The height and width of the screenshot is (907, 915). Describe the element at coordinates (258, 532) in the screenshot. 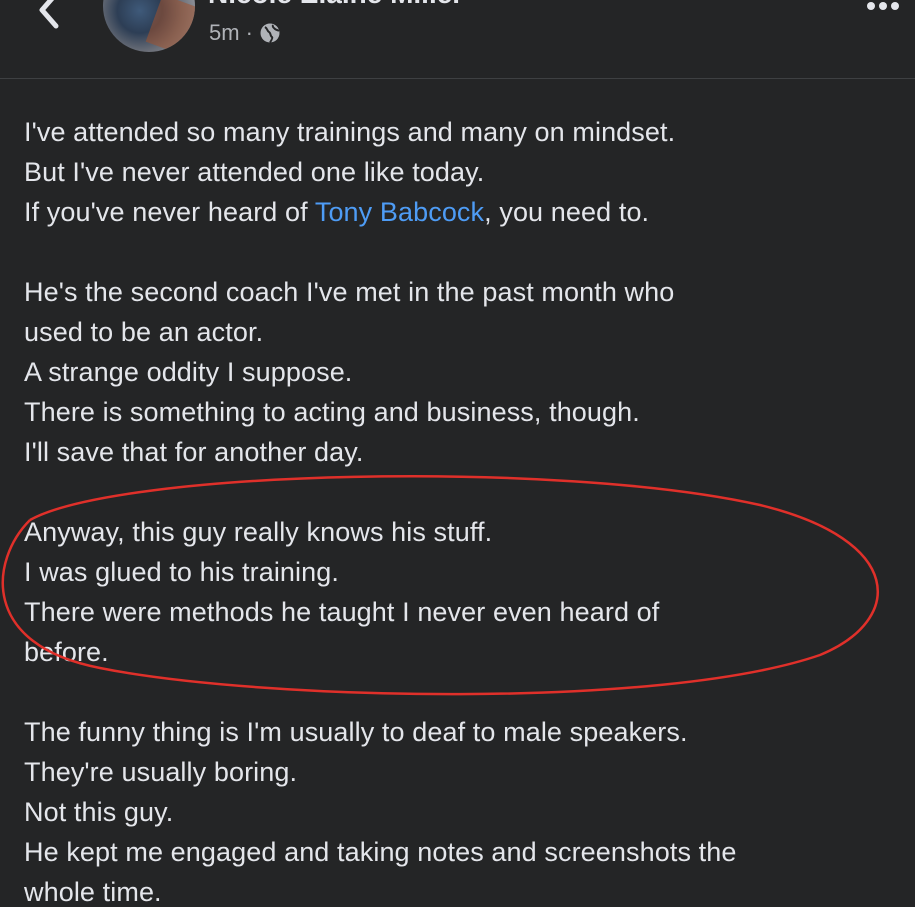

I see `post-line: Anyway, this guy really knows his stuff.` at that location.